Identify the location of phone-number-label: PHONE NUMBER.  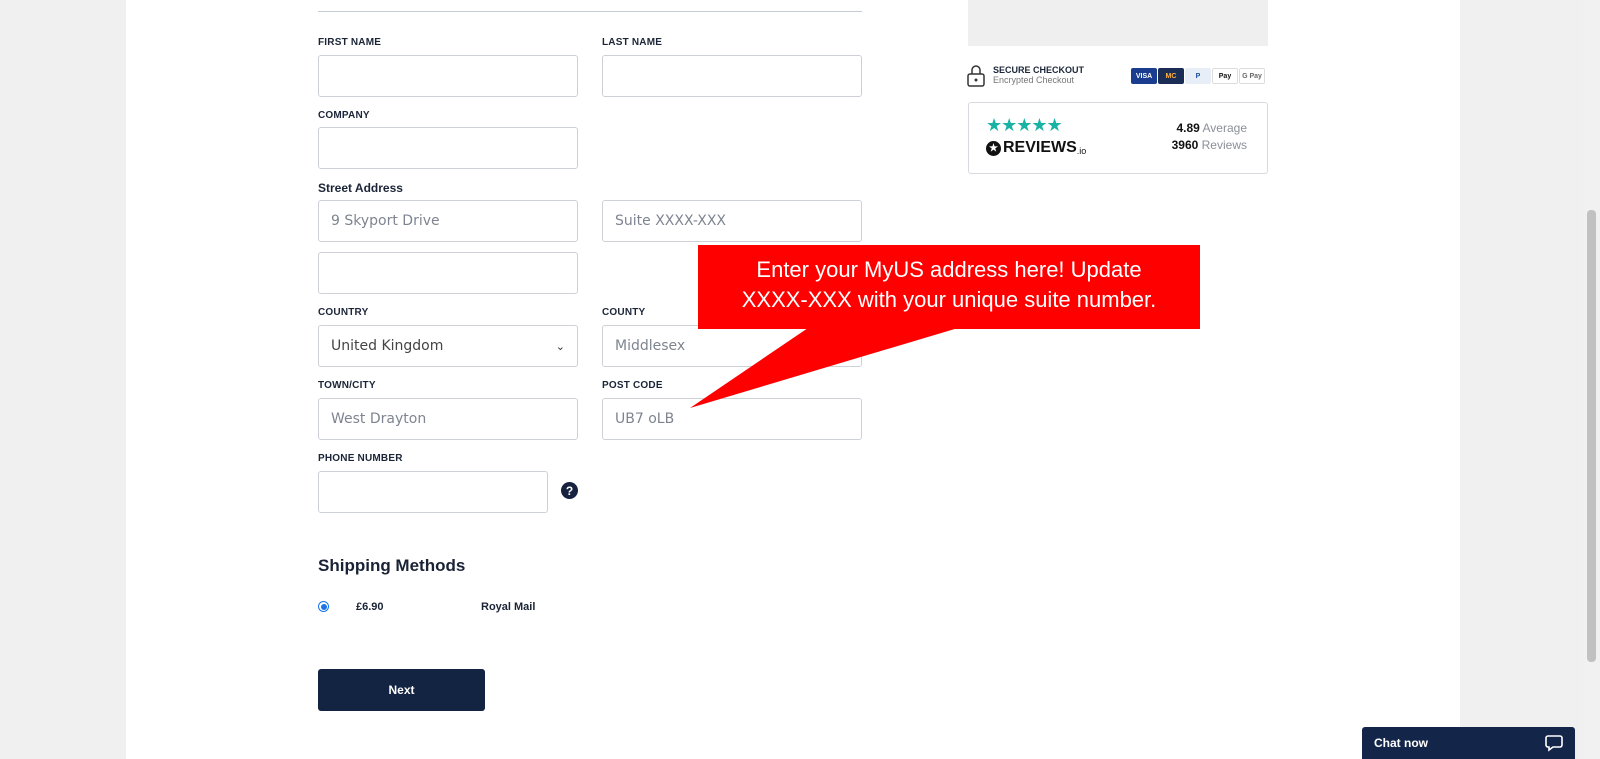
(360, 458).